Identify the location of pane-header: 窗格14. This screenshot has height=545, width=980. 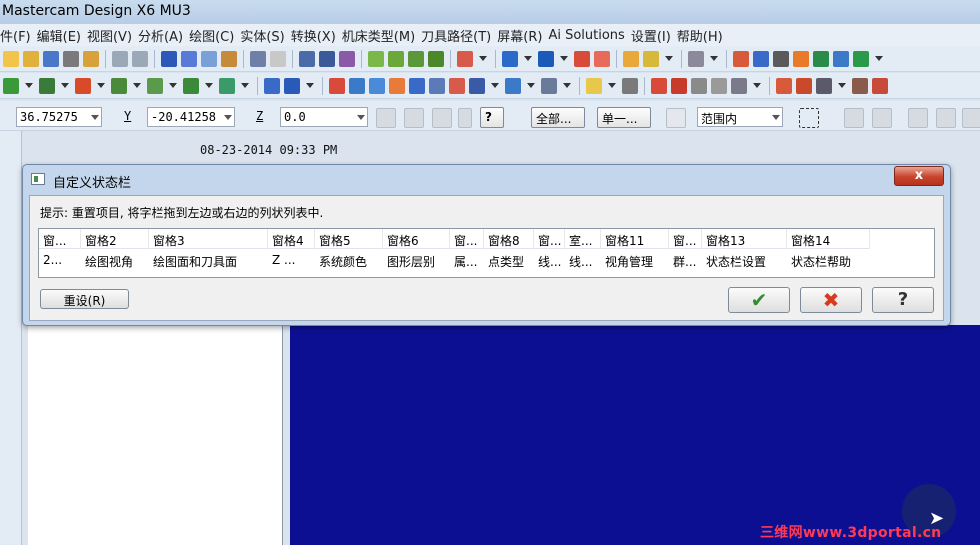
(828, 239).